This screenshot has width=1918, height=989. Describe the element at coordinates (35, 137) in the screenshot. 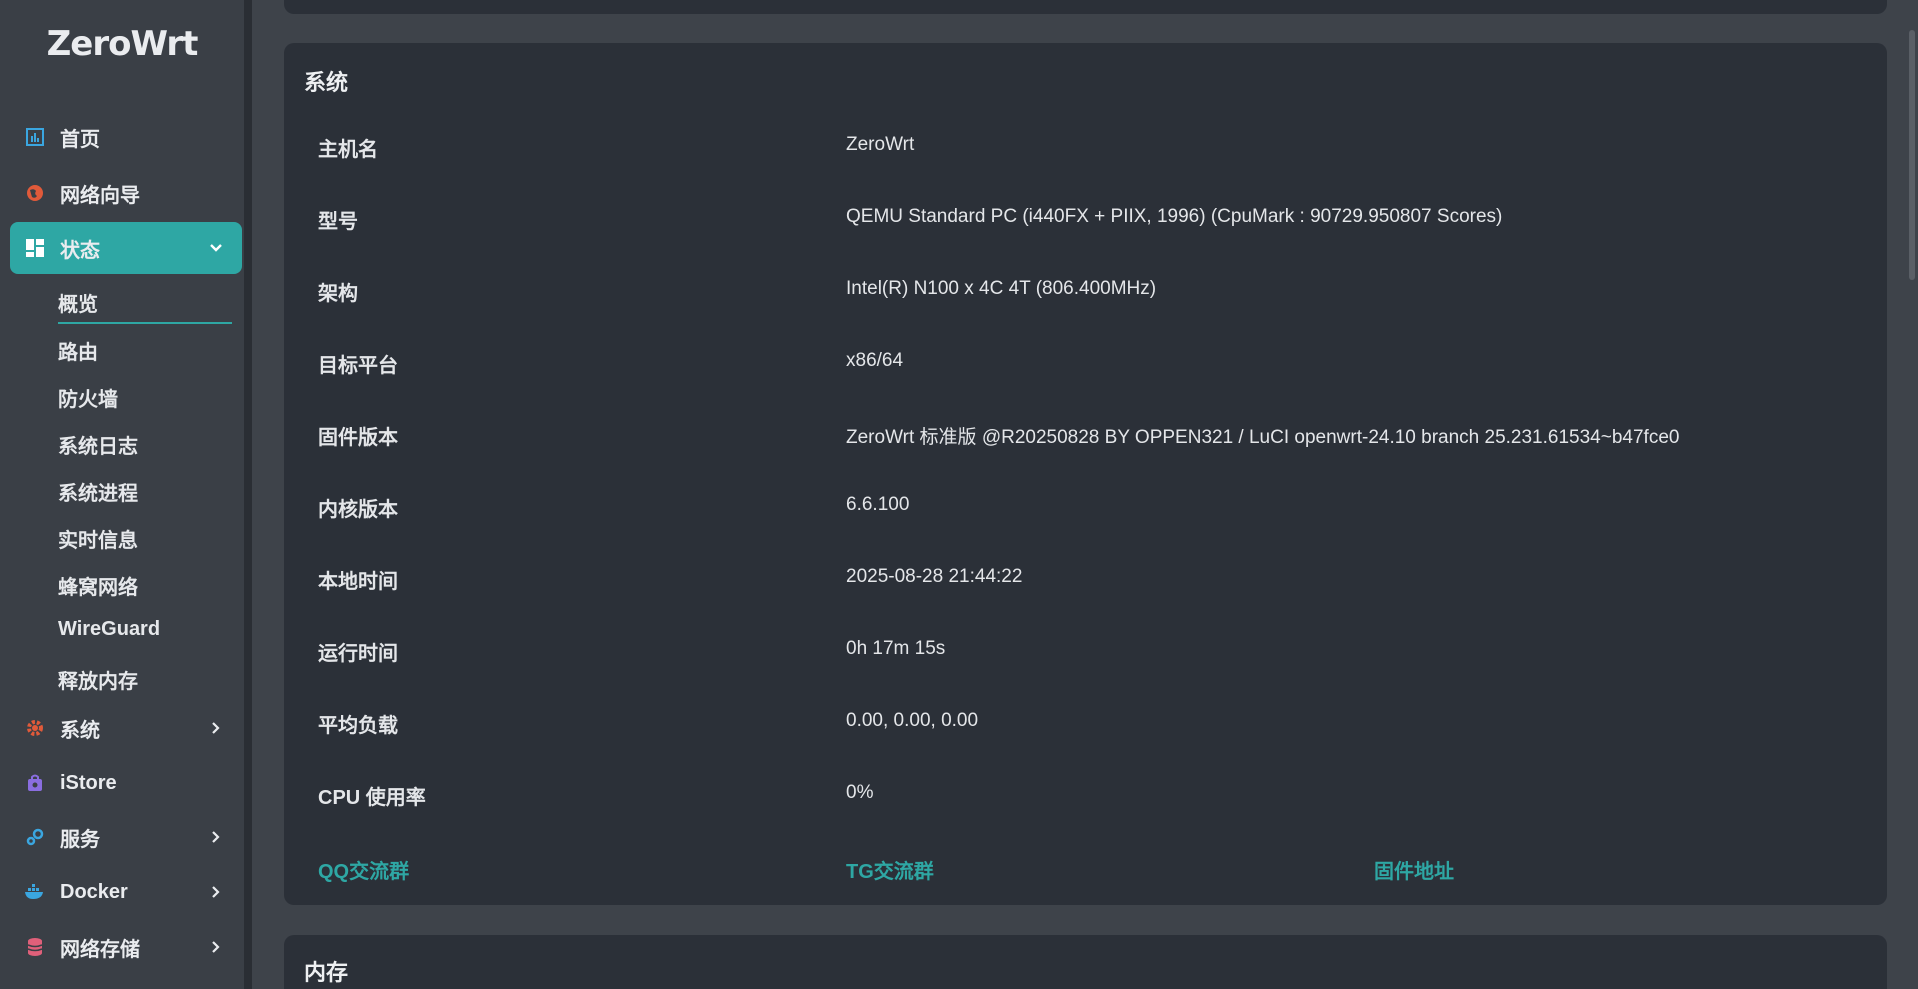

I see `dashboard-icon` at that location.